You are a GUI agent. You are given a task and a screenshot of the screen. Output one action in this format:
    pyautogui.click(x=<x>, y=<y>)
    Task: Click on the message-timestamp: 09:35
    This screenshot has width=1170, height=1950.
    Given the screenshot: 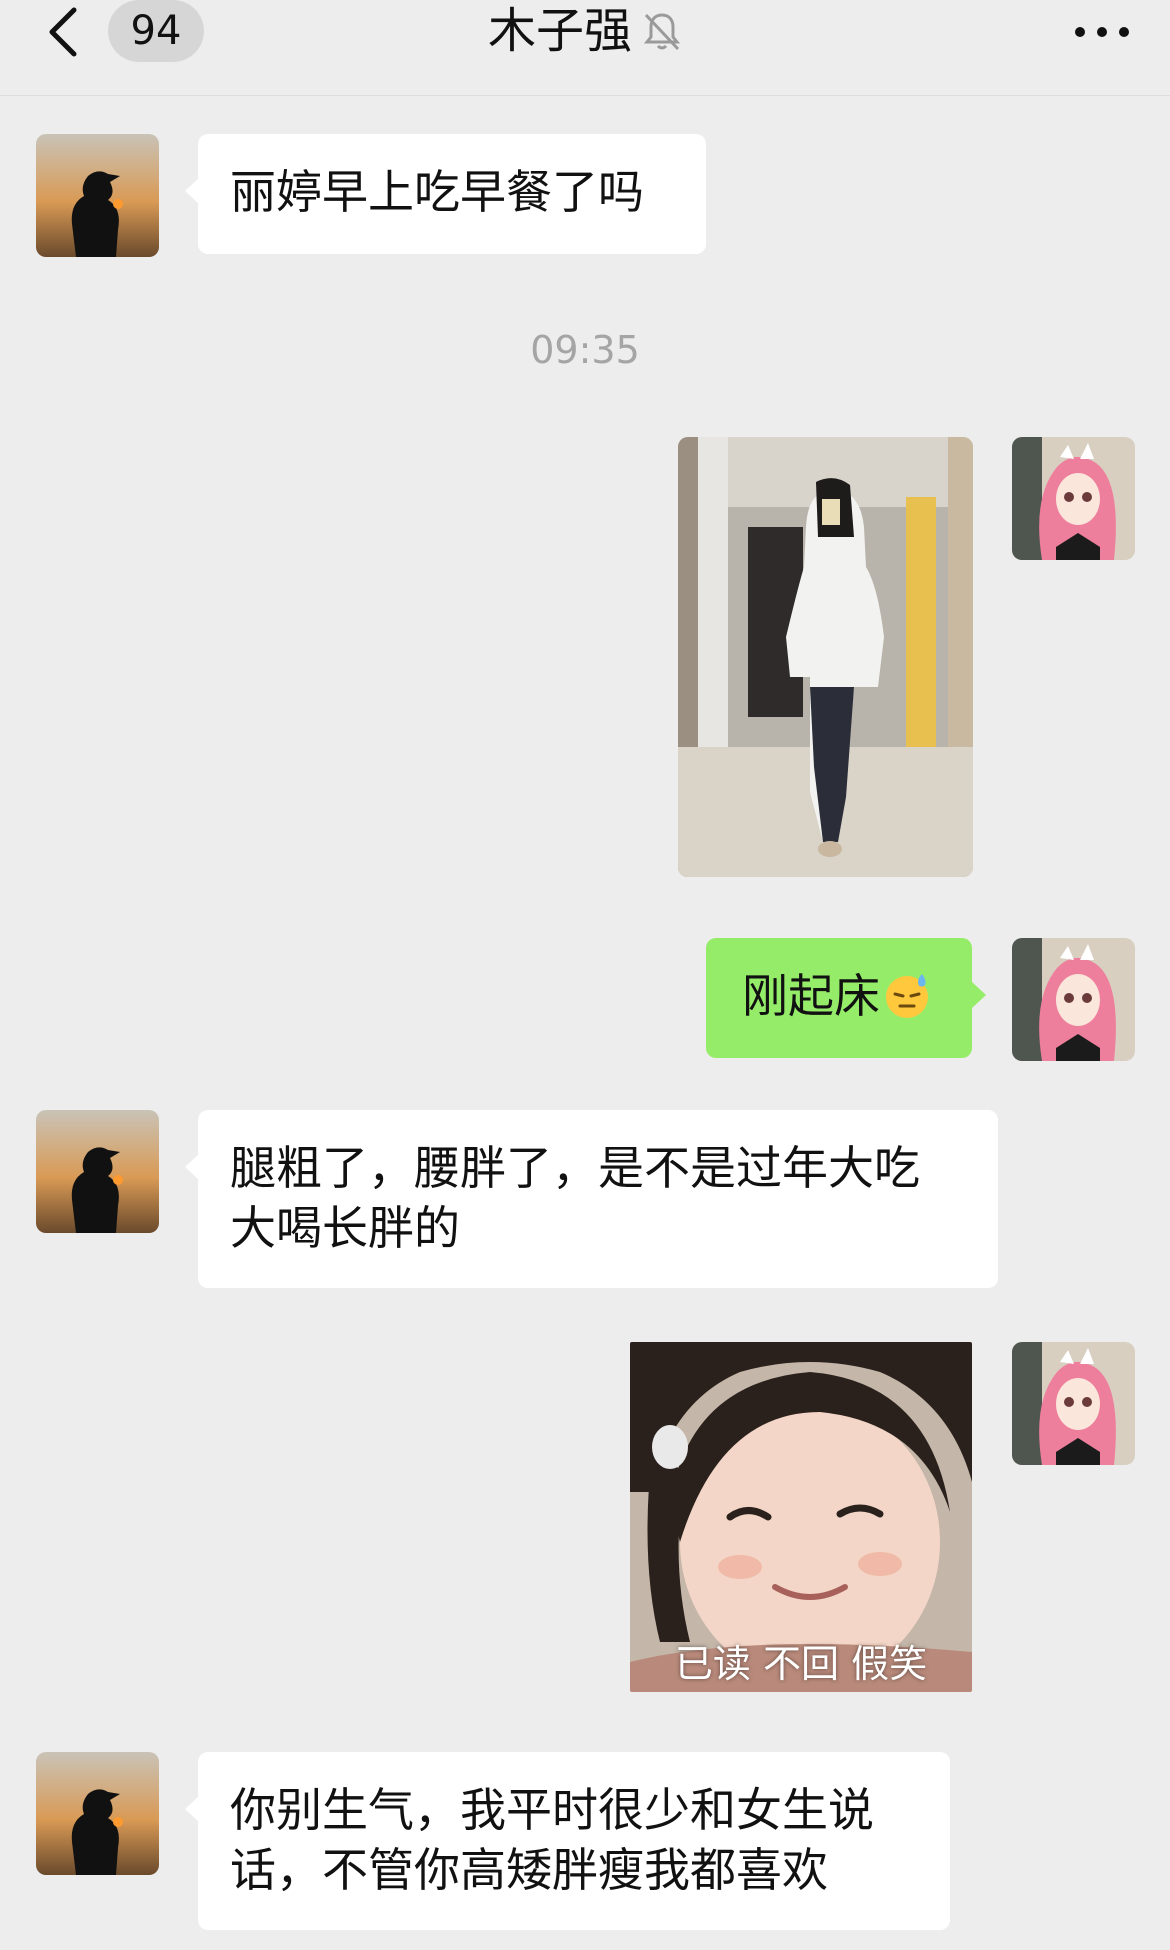 What is the action you would take?
    pyautogui.click(x=585, y=350)
    